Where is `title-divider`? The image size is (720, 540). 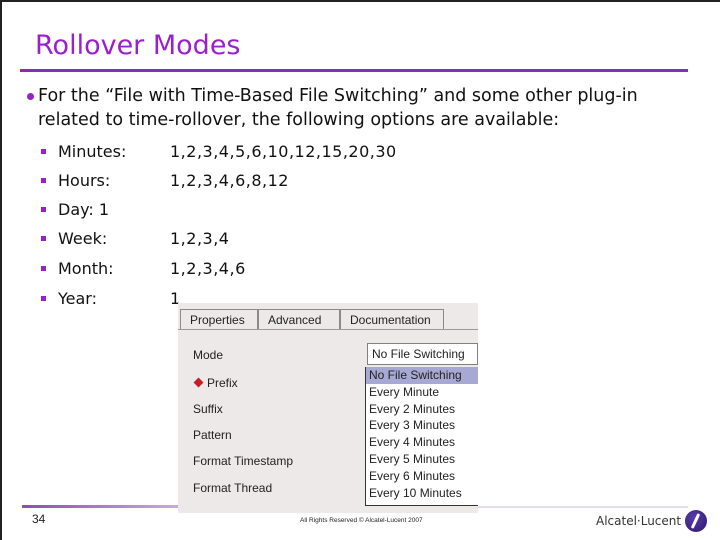 title-divider is located at coordinates (354, 70).